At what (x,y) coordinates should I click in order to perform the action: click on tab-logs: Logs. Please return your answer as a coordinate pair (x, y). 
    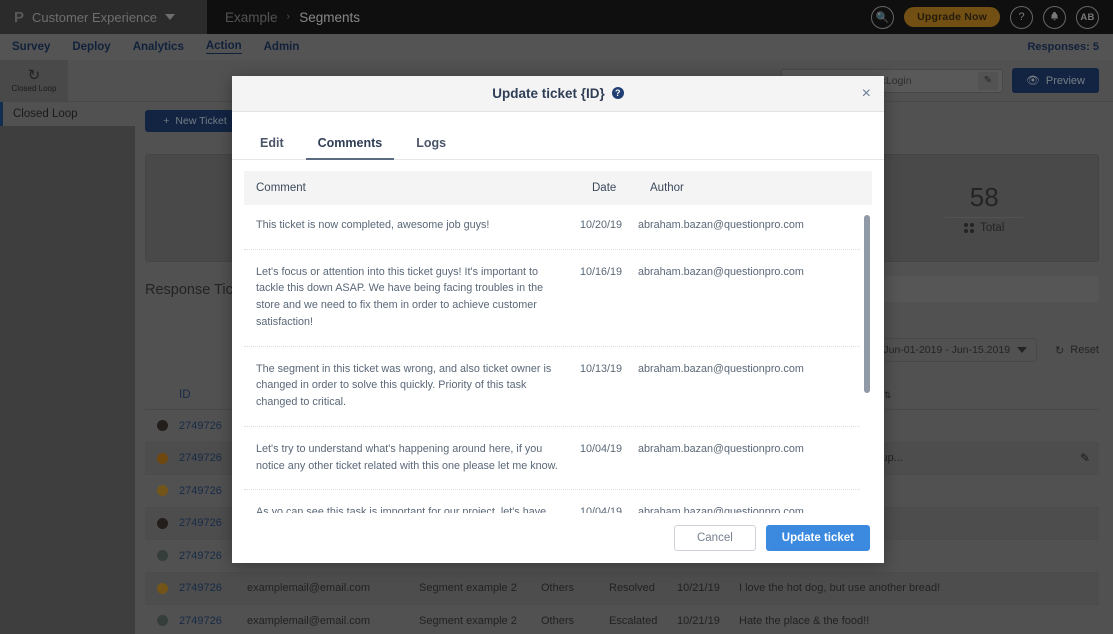
    Looking at the image, I should click on (431, 147).